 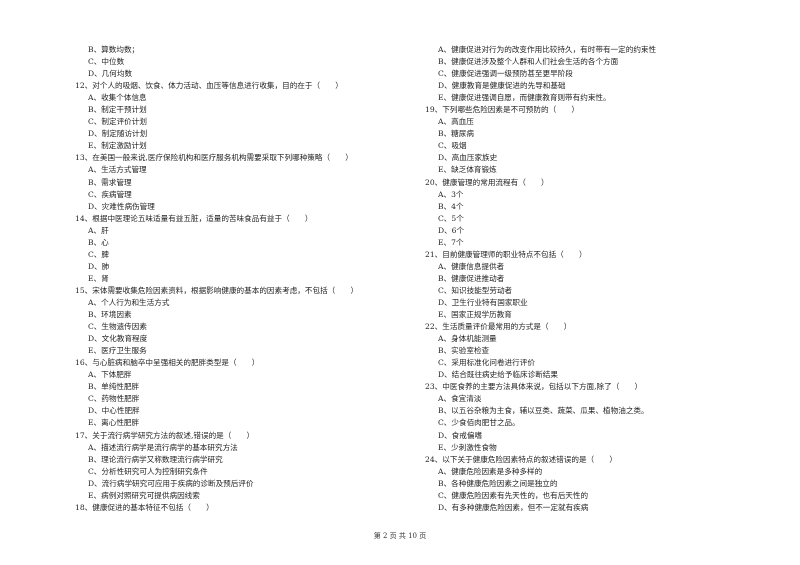 I want to click on question-stem: 24、以下关于健康危险因素特点的叙述错误的是（ ）, so click(x=521, y=459).